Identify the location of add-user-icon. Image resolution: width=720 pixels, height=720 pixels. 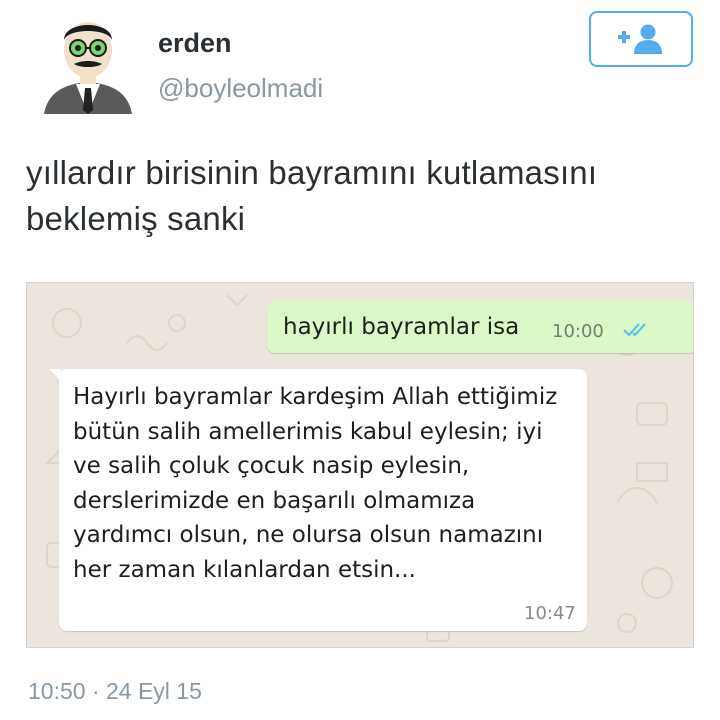
(640, 39).